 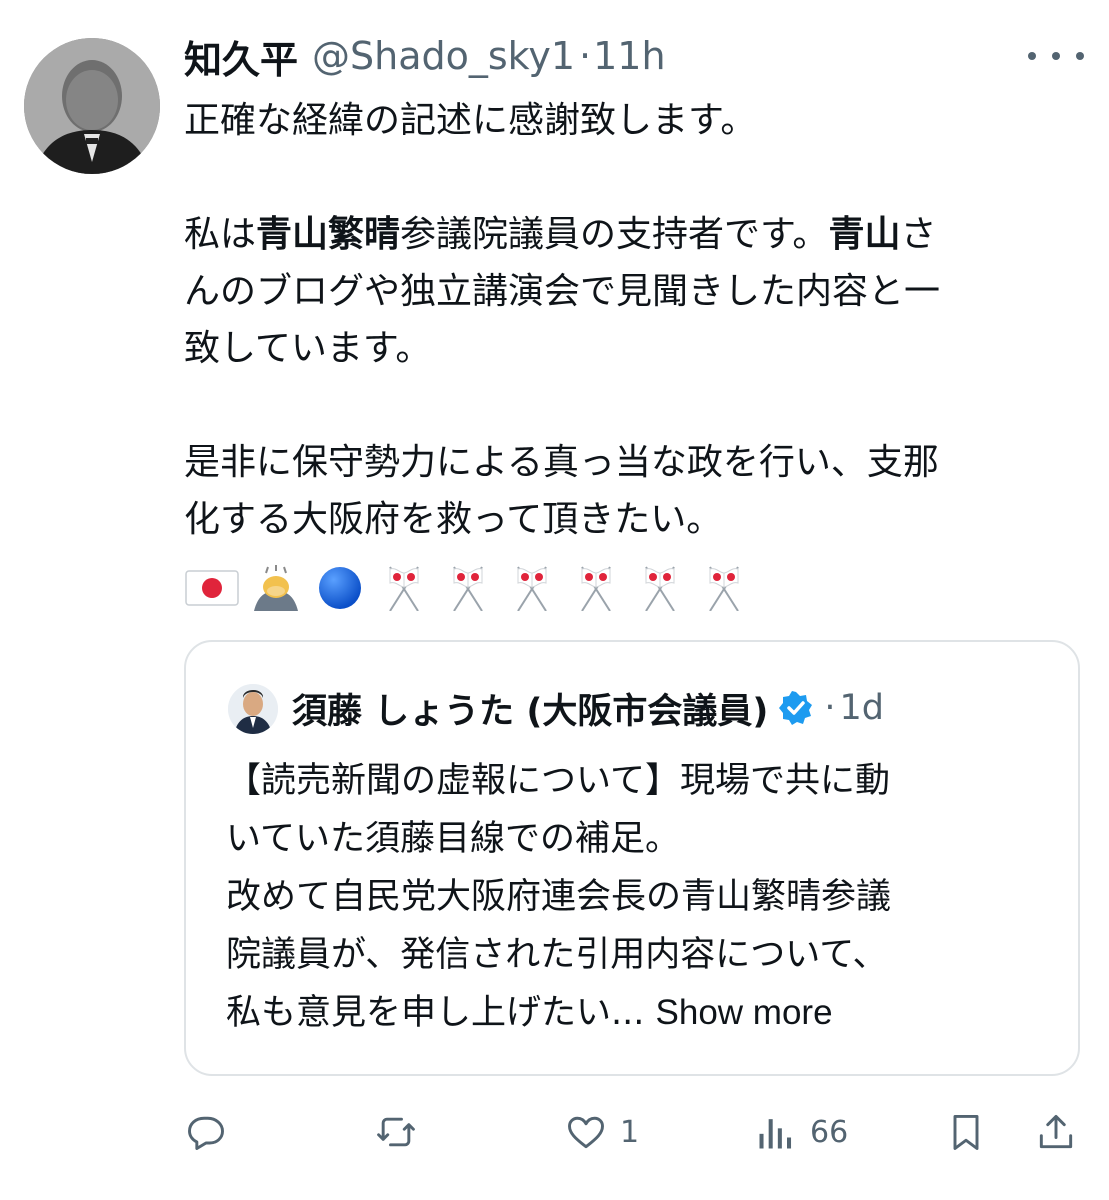 I want to click on quote-line: 院議員が、発信された引用内容について、, so click(x=557, y=955).